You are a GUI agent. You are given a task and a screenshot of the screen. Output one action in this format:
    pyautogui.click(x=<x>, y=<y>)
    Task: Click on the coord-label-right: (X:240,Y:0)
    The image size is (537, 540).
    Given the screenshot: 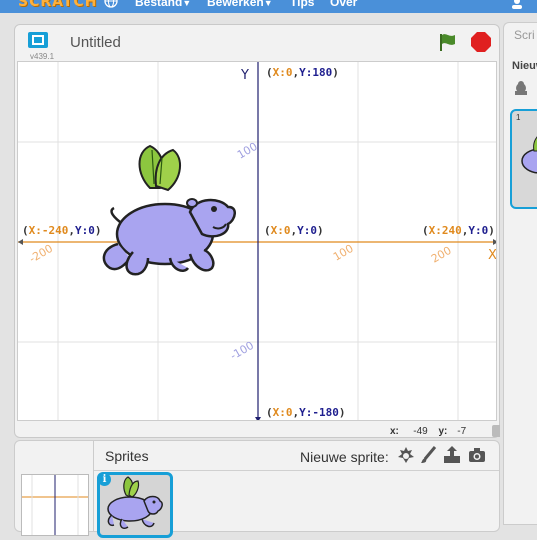 What is the action you would take?
    pyautogui.click(x=458, y=230)
    